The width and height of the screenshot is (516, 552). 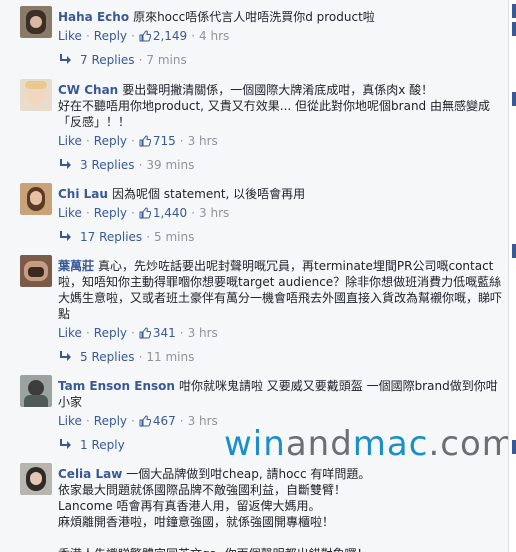 I want to click on right-sidebar-edge, so click(x=512, y=276).